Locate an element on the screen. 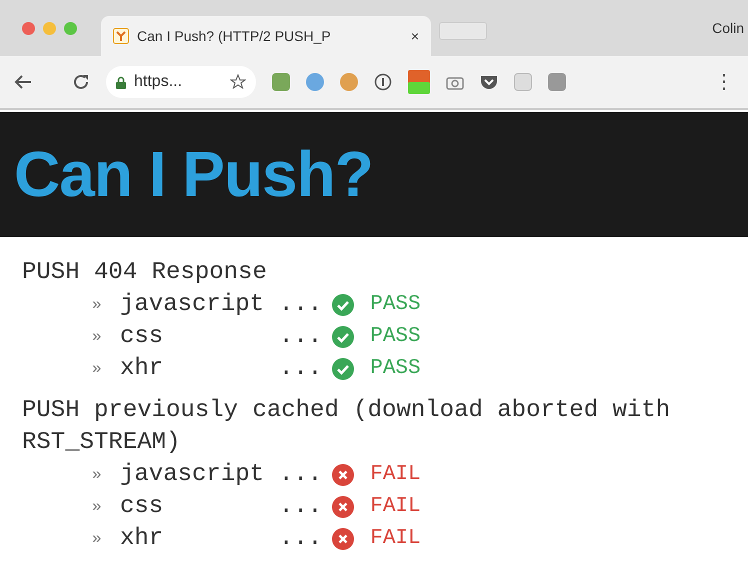 The height and width of the screenshot is (565, 748). zoom-window-button is located at coordinates (70, 28).